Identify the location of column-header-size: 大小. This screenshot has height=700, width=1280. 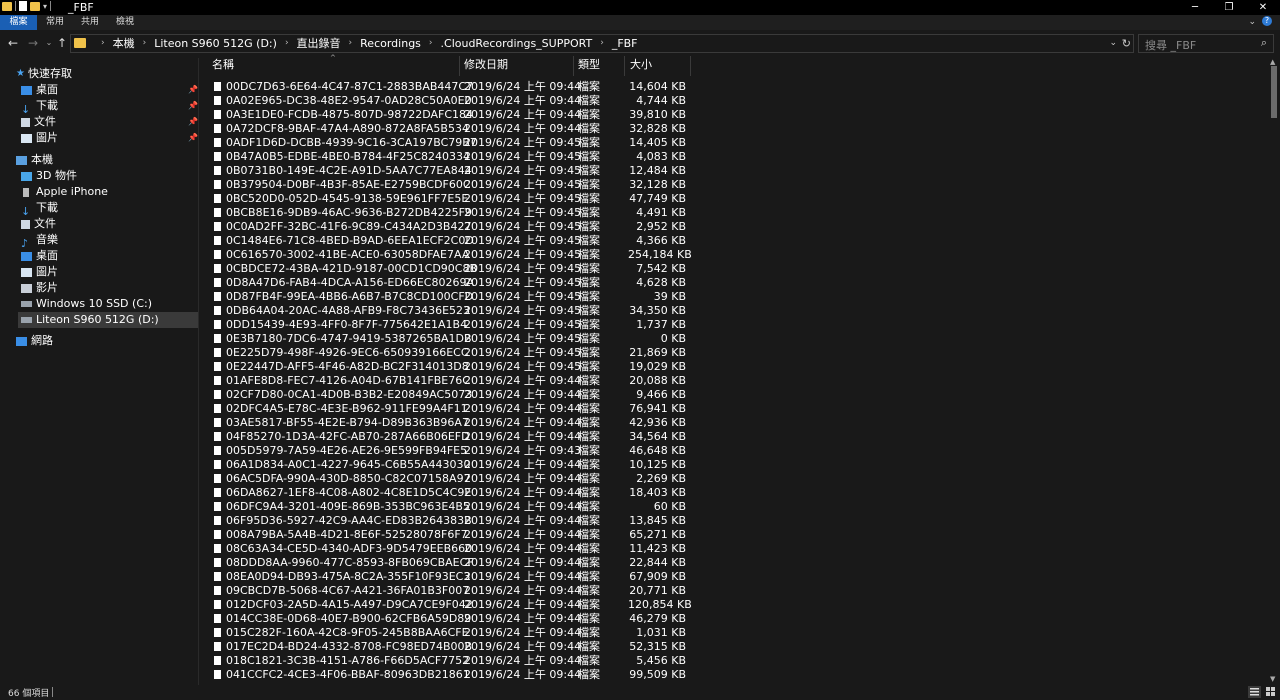
(641, 65).